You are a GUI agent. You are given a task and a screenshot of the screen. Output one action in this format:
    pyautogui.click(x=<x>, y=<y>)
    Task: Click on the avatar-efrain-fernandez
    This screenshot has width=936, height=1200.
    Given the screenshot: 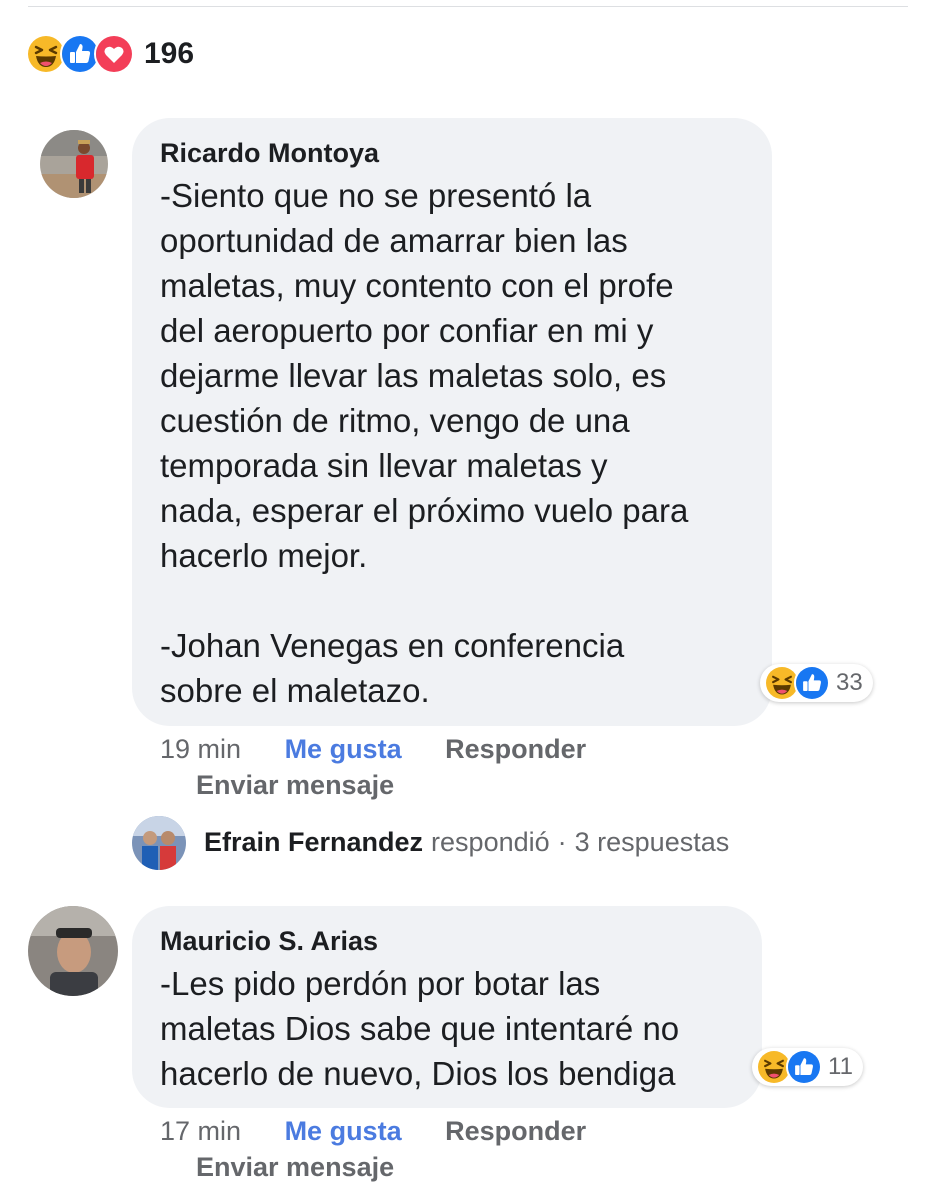 What is the action you would take?
    pyautogui.click(x=159, y=843)
    